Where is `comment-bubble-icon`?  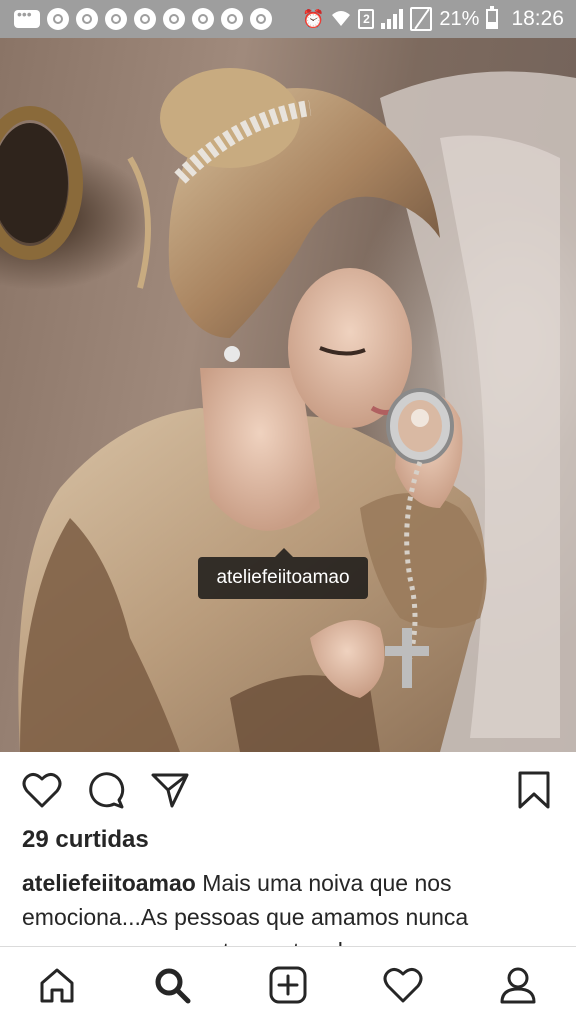 comment-bubble-icon is located at coordinates (107, 790).